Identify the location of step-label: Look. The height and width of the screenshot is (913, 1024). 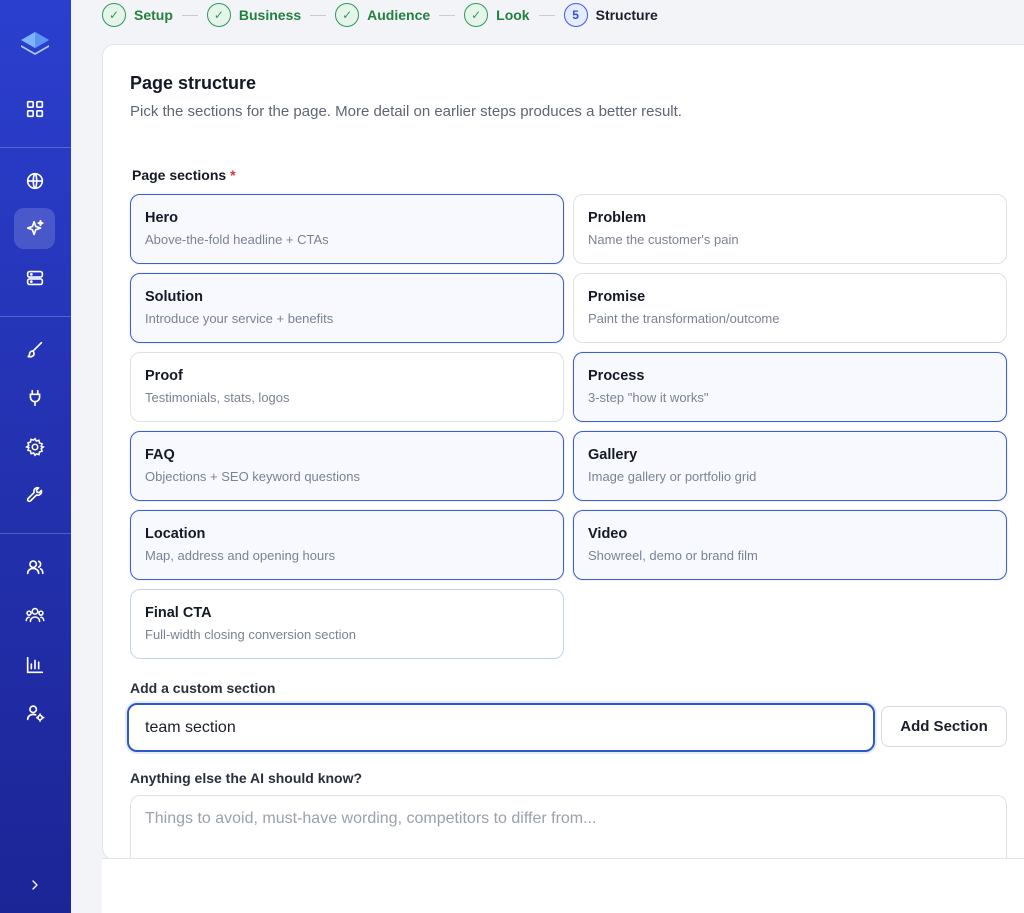
(513, 15).